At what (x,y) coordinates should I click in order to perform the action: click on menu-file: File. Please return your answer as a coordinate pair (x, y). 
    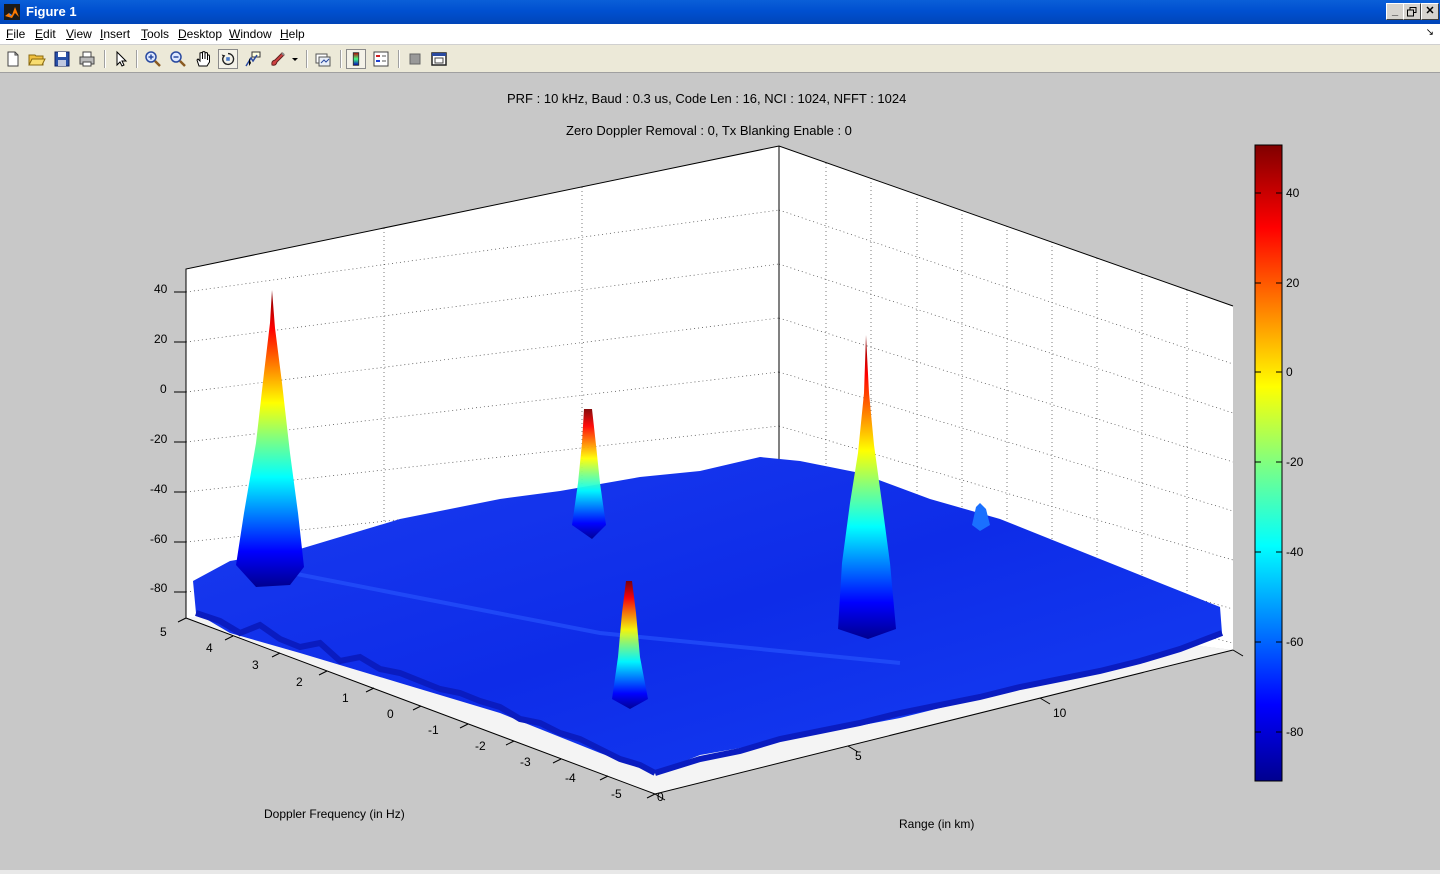
    Looking at the image, I should click on (15, 34).